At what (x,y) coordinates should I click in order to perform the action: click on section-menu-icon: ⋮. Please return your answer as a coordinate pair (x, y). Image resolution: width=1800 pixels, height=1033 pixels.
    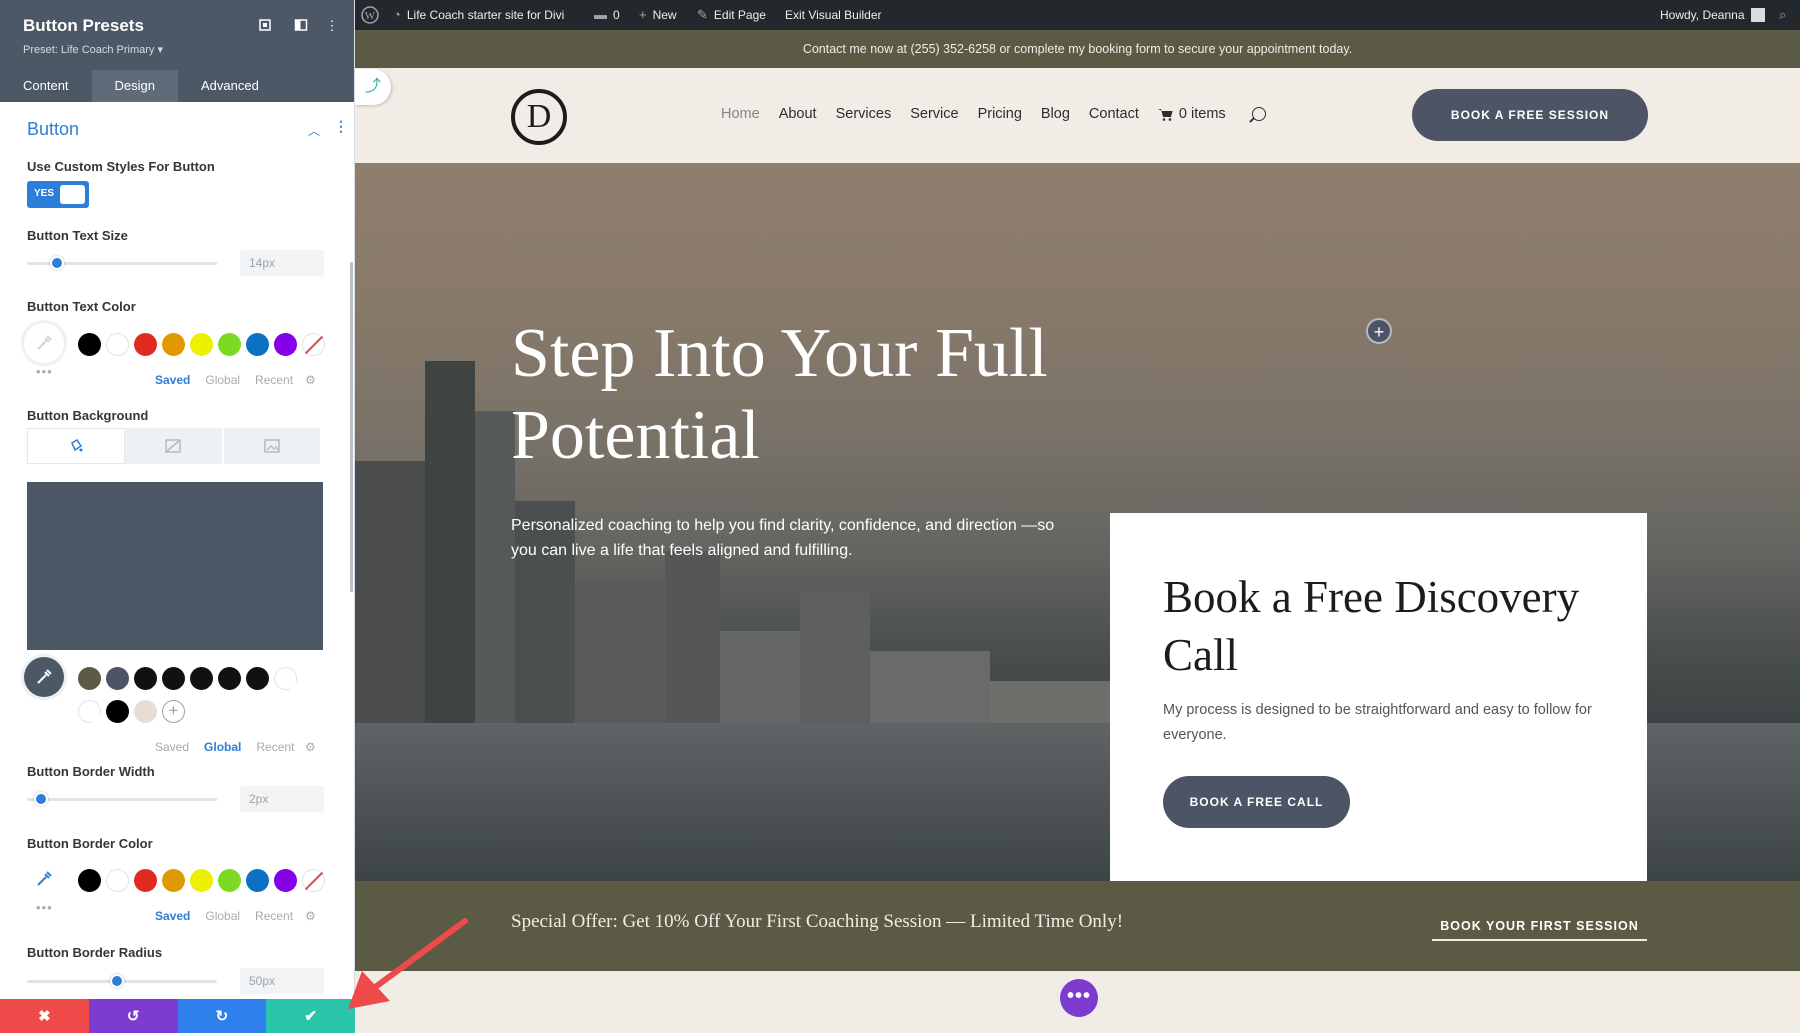
    Looking at the image, I should click on (341, 126).